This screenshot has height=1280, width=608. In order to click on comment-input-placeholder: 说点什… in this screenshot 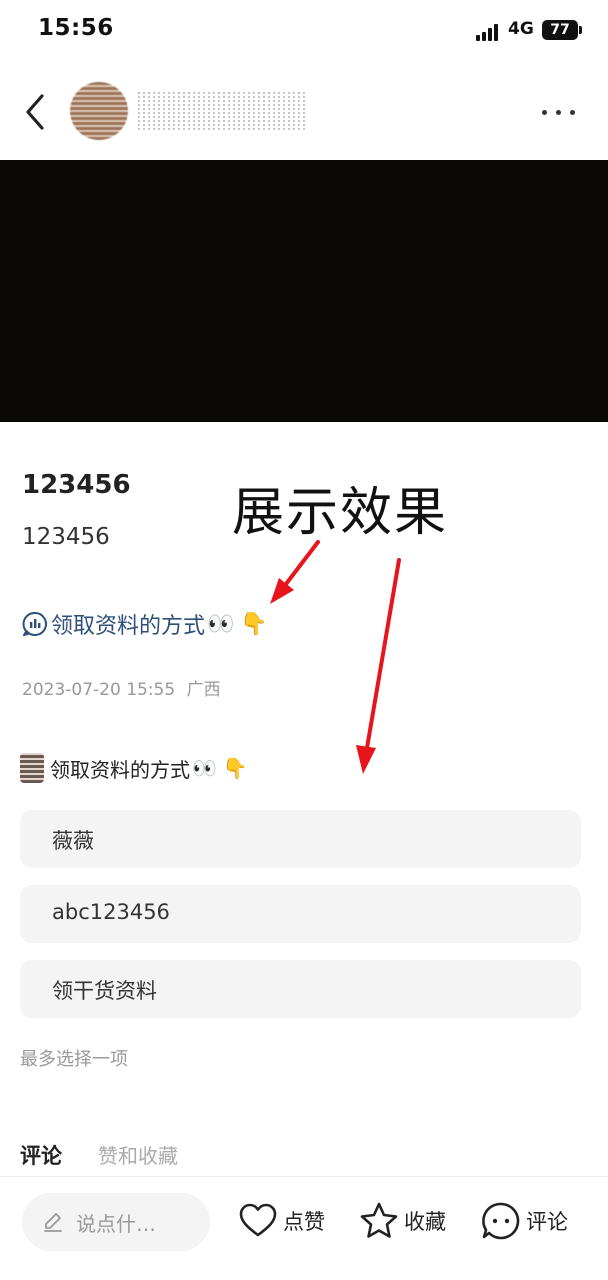, I will do `click(116, 1224)`.